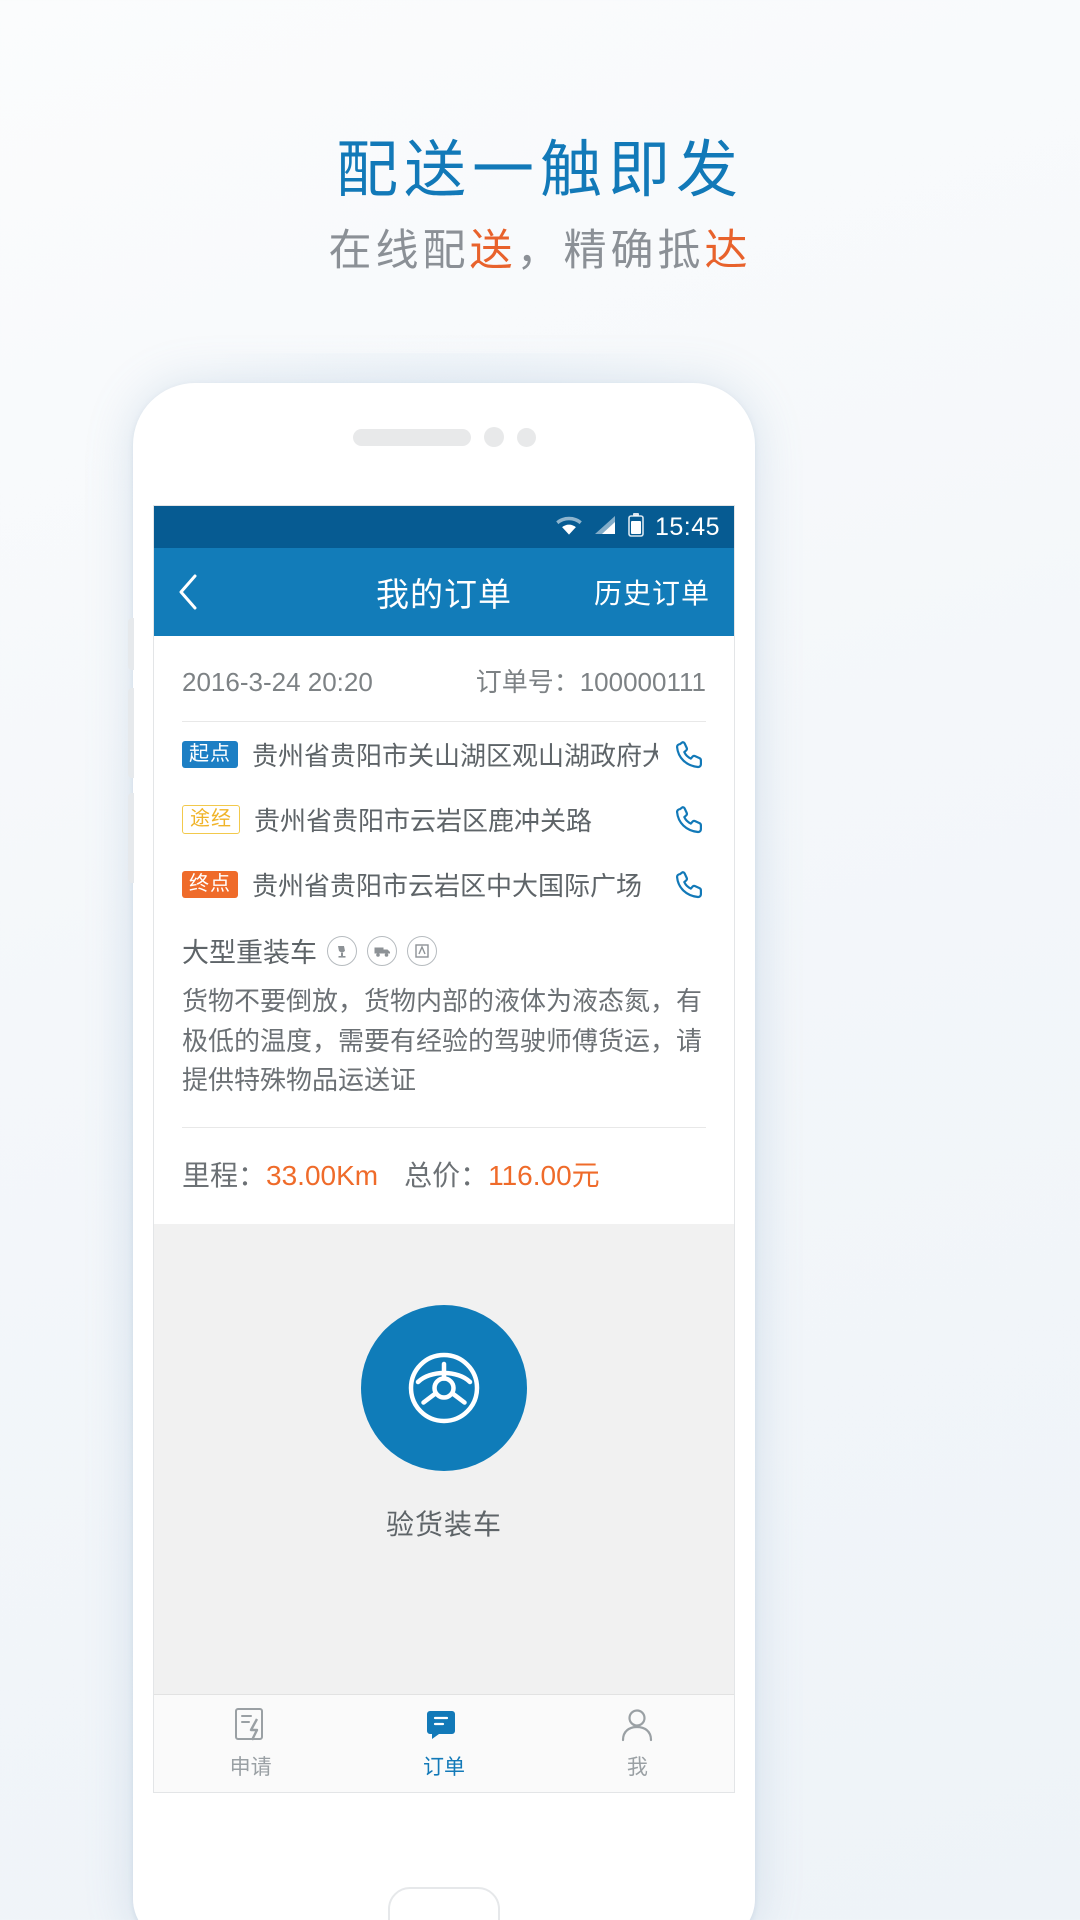 The image size is (1080, 1920). I want to click on home-button, so click(444, 1903).